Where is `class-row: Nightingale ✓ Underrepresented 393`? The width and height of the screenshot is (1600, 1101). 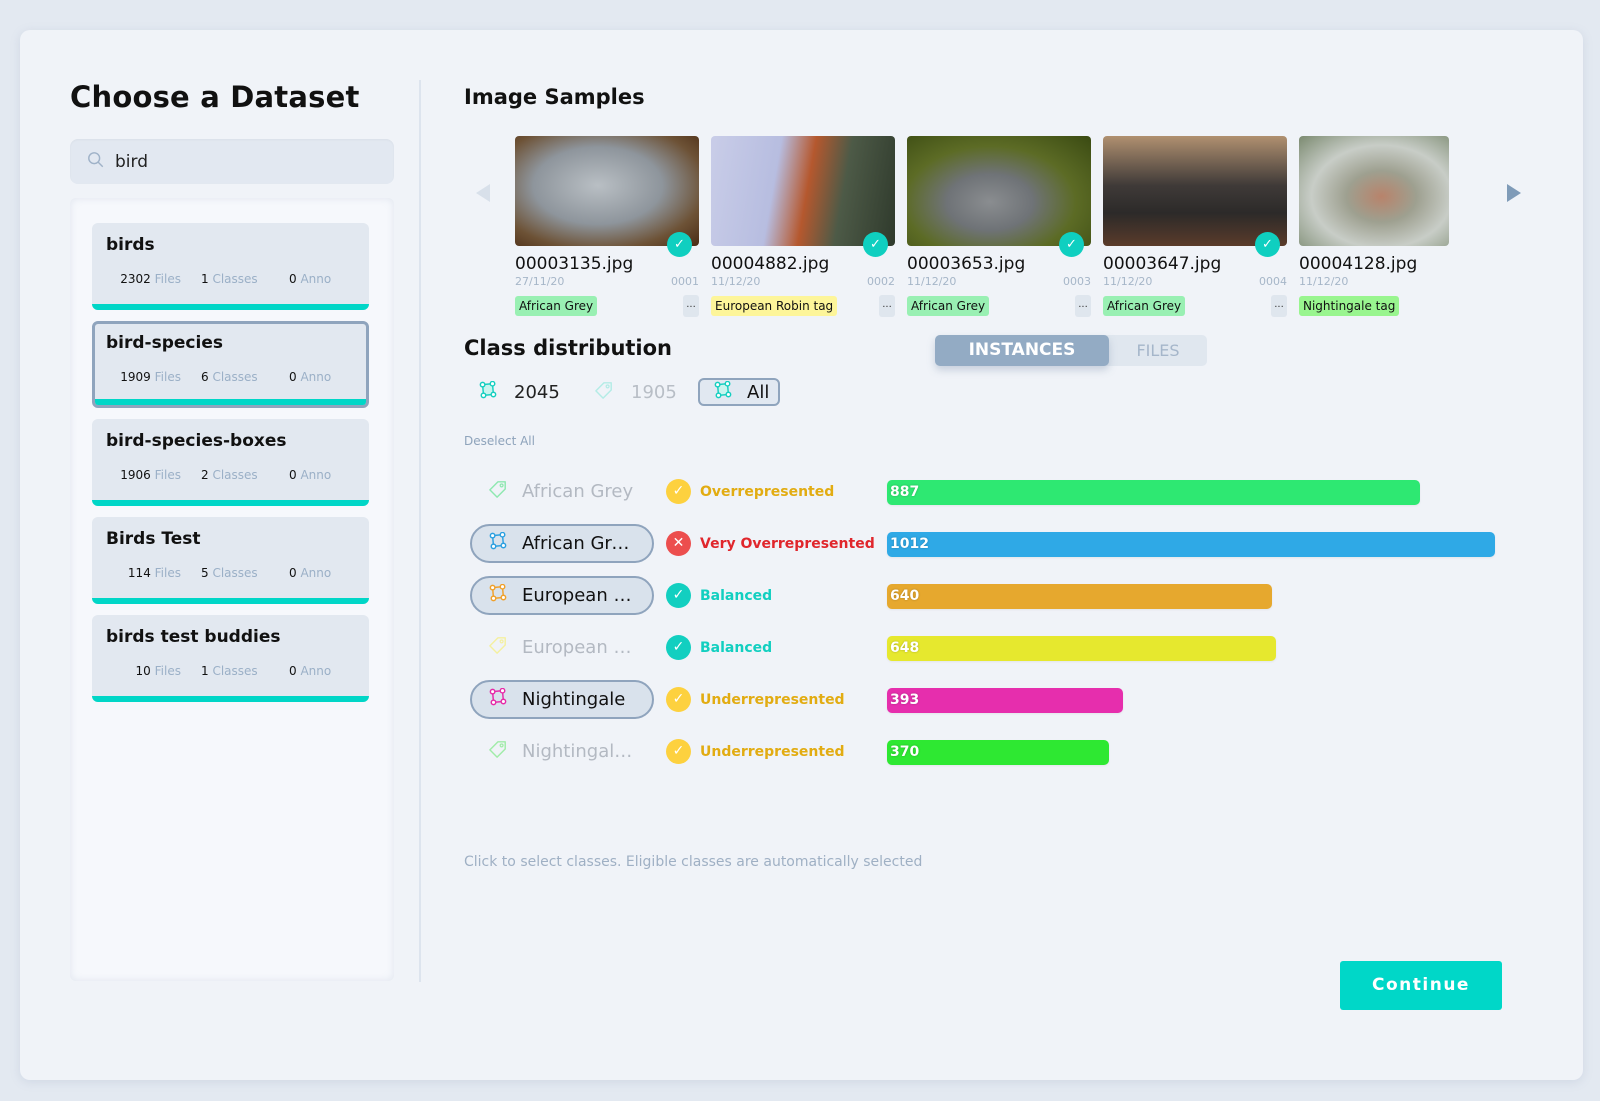
class-row: Nightingale ✓ Underrepresented 393 is located at coordinates (995, 700).